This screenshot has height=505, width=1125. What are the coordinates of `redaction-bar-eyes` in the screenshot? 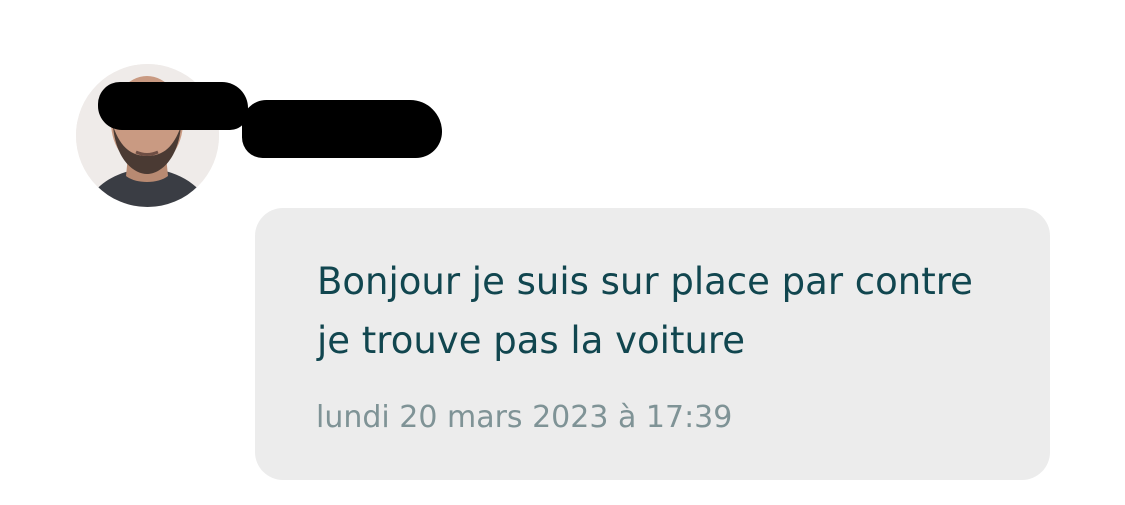 It's located at (173, 106).